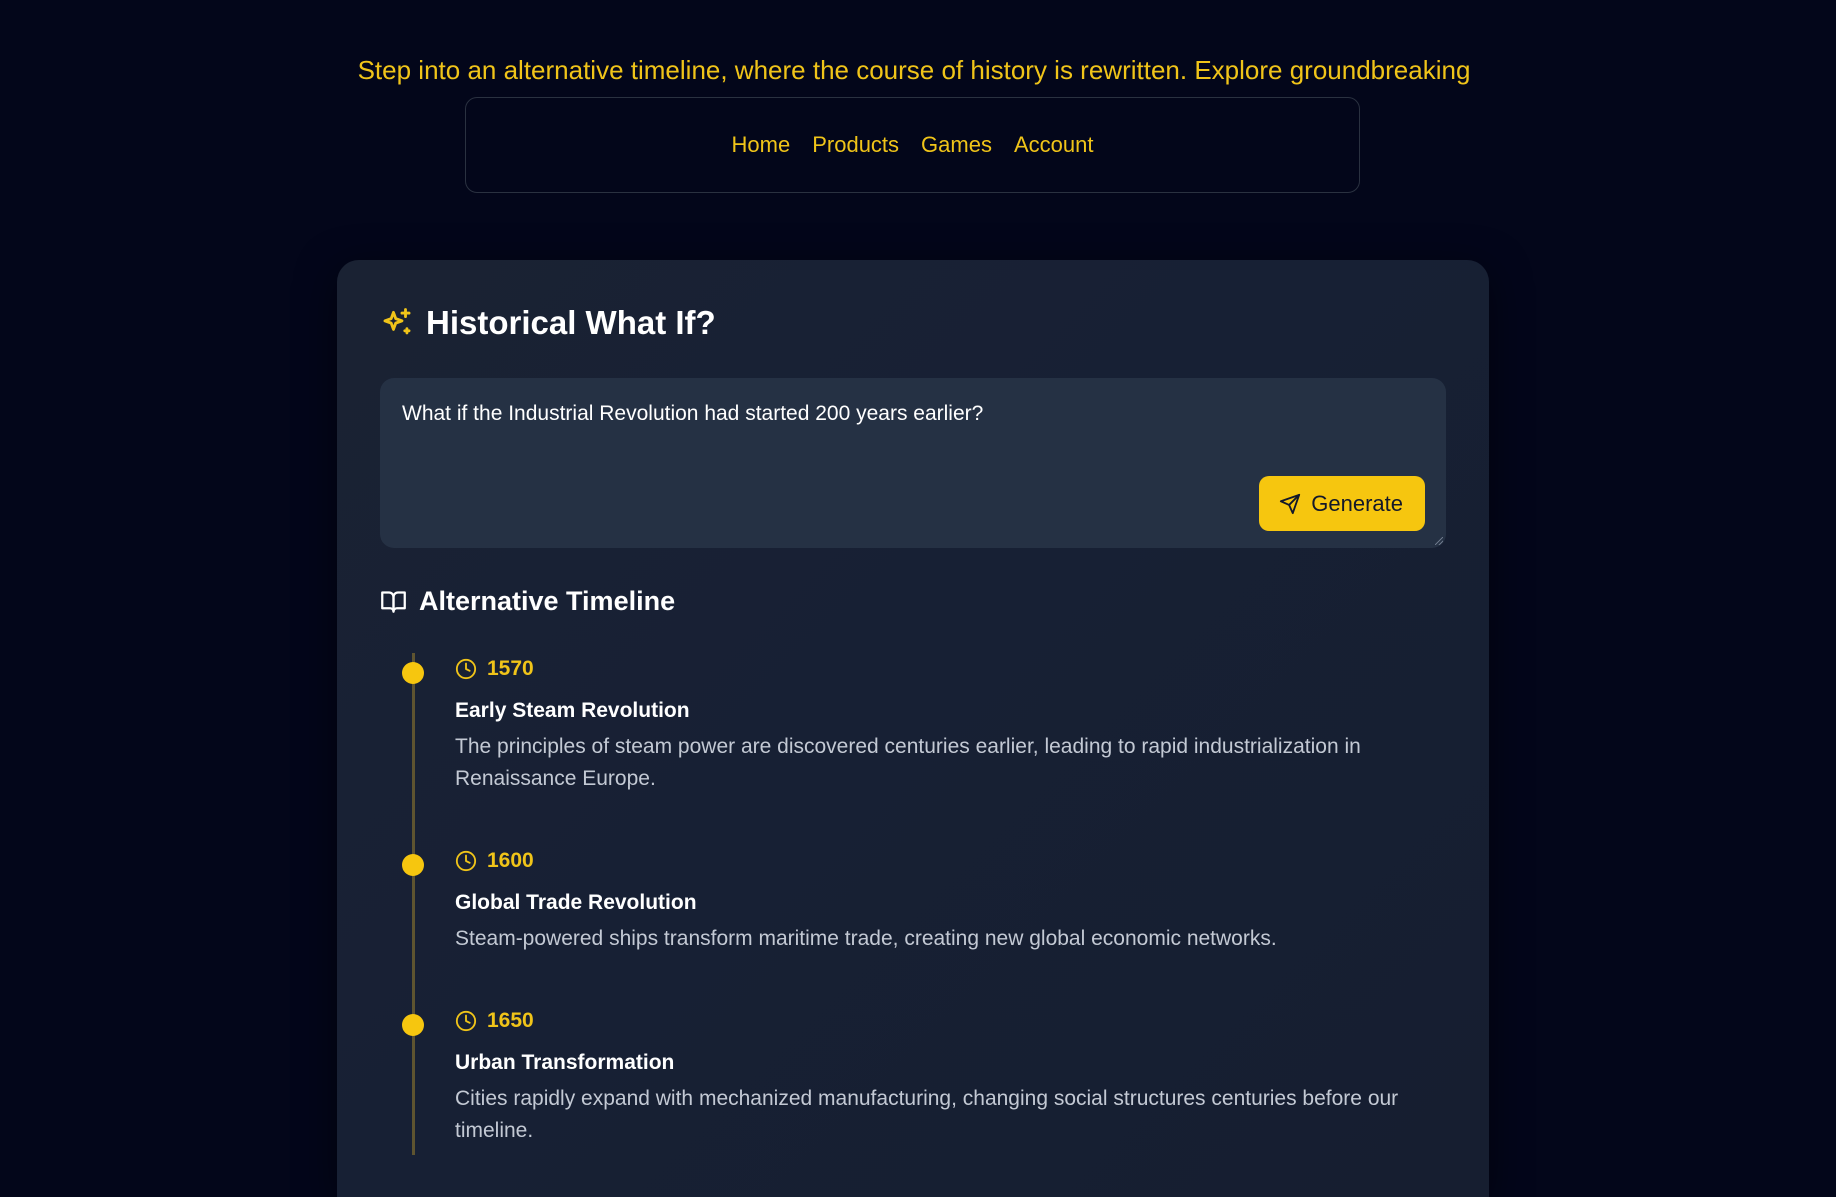  Describe the element at coordinates (1357, 503) in the screenshot. I see `generate-button-label: Generate` at that location.